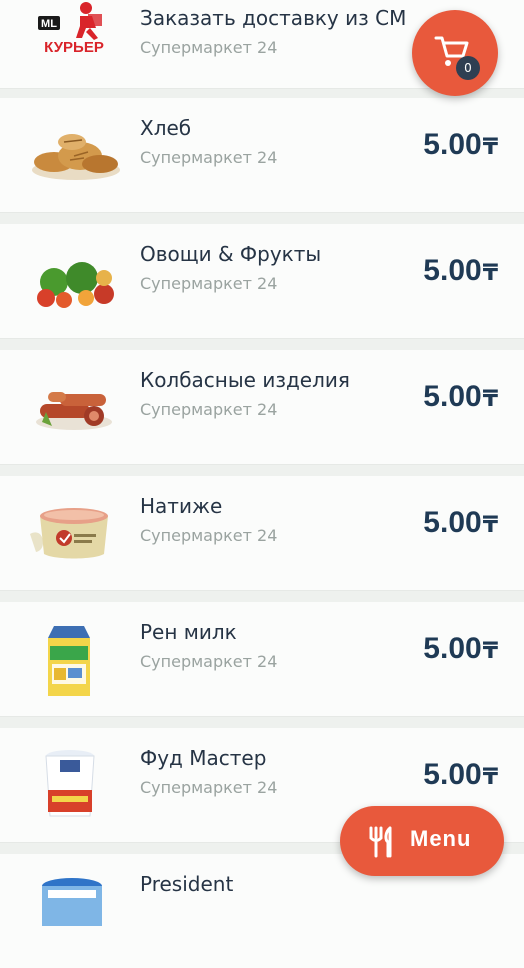 The image size is (524, 968). What do you see at coordinates (455, 53) in the screenshot?
I see `cart-button: 0` at bounding box center [455, 53].